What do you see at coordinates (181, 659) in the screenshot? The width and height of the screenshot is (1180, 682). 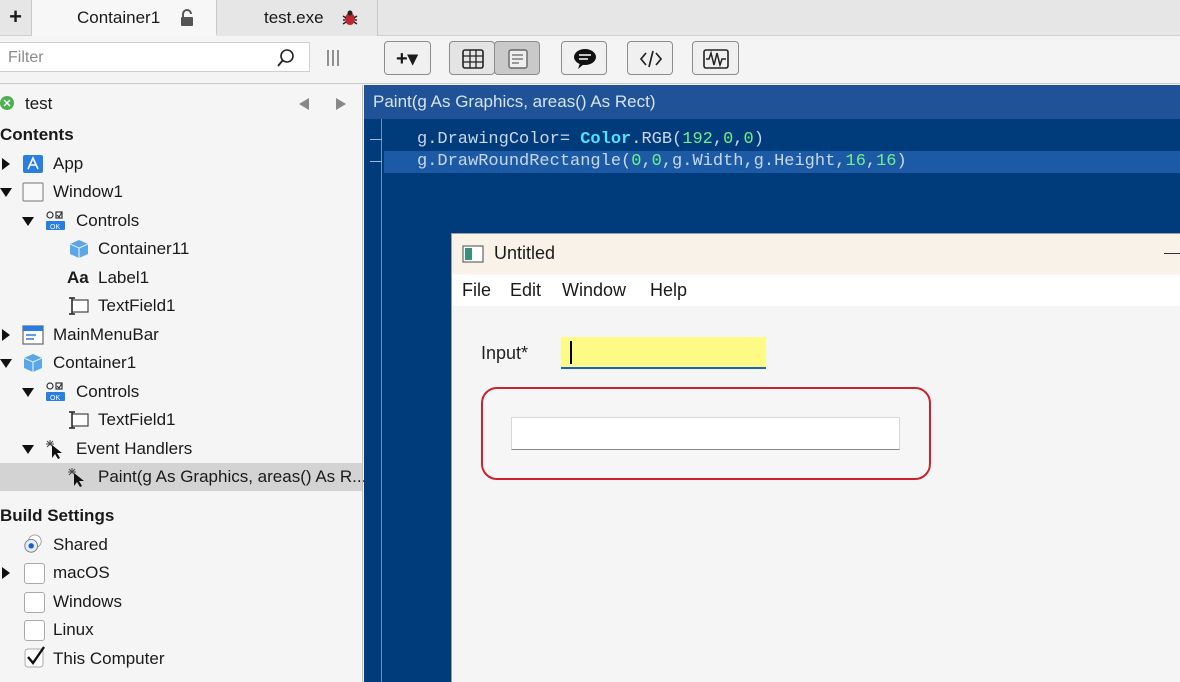 I see `build-item-this-computer: This Computer` at bounding box center [181, 659].